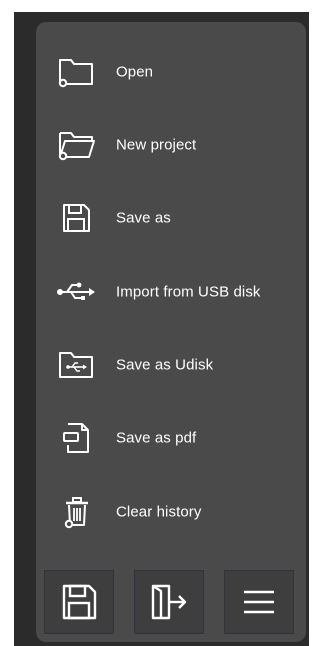 The image size is (320, 646). What do you see at coordinates (188, 292) in the screenshot?
I see `menu-item-label: Import from USB disk` at bounding box center [188, 292].